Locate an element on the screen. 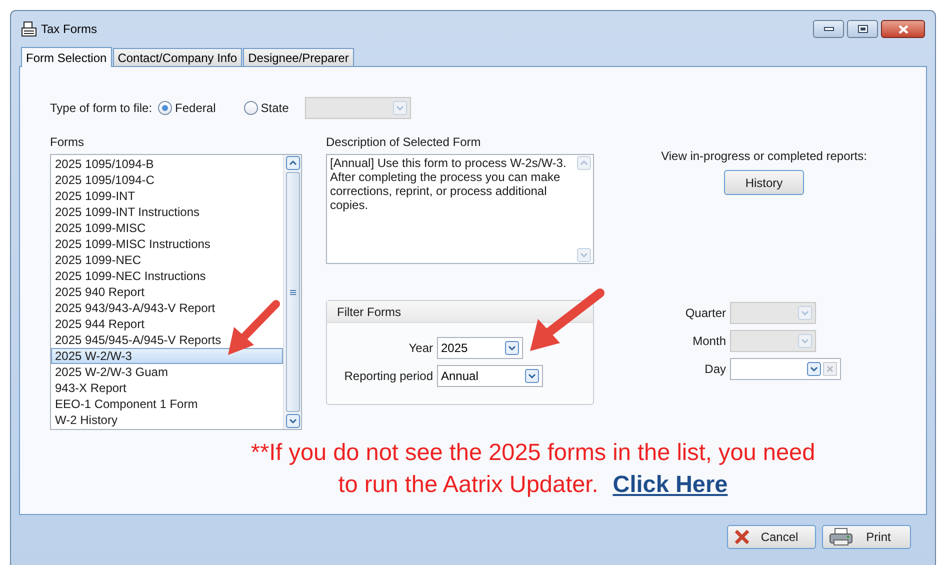  close-icon is located at coordinates (903, 29).